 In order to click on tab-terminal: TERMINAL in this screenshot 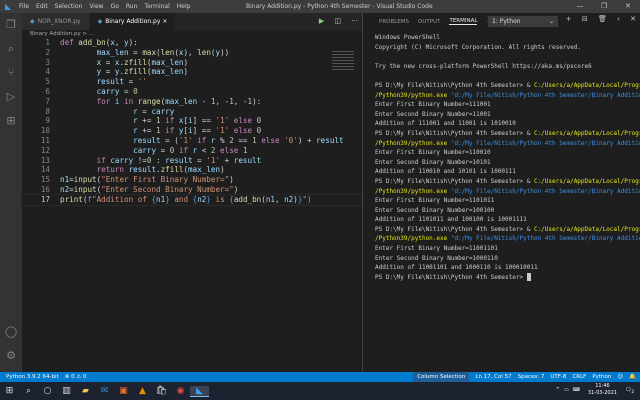, I will do `click(463, 21)`.